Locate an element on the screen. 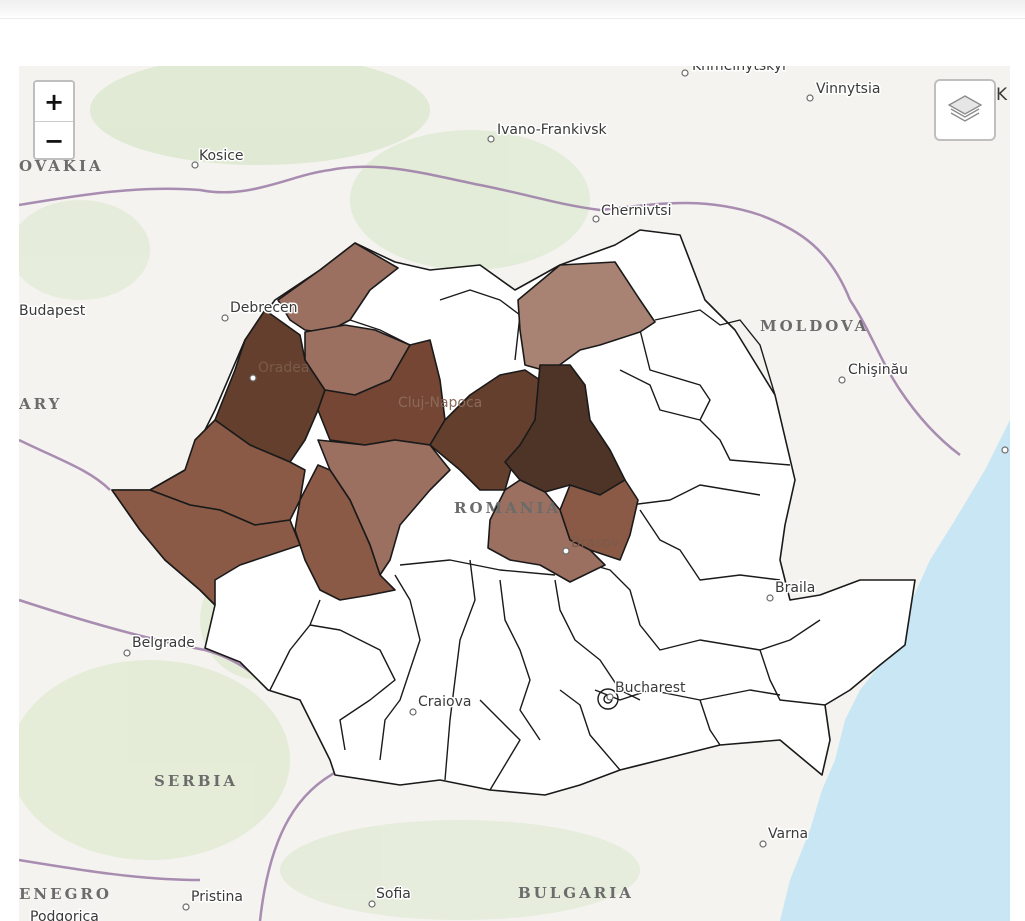 This screenshot has height=921, width=1025. country-label: SERBIA is located at coordinates (196, 781).